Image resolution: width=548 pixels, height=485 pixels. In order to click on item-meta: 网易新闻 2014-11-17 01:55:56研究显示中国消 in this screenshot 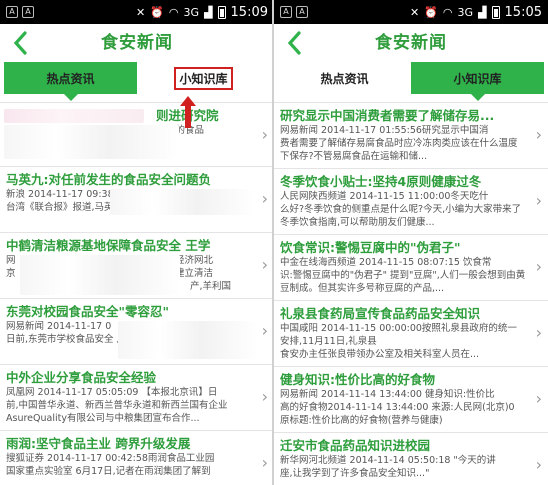, I will do `click(384, 130)`.